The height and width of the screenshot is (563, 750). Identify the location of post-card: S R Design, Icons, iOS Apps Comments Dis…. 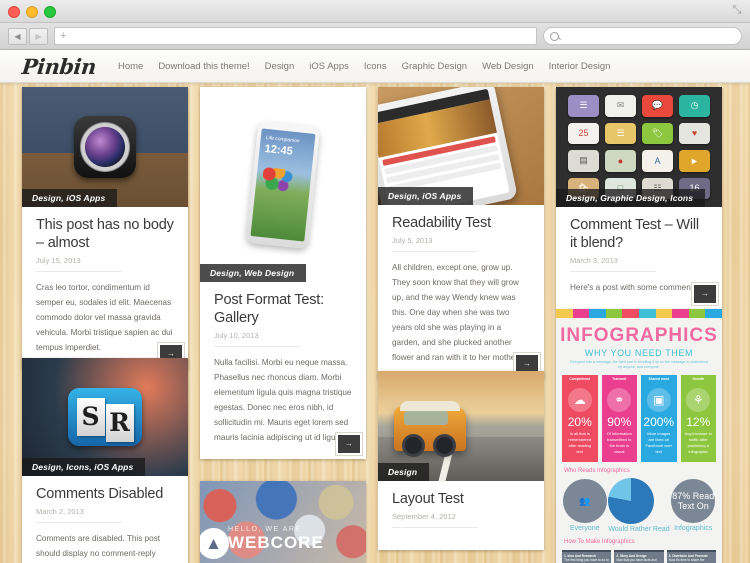
(105, 460).